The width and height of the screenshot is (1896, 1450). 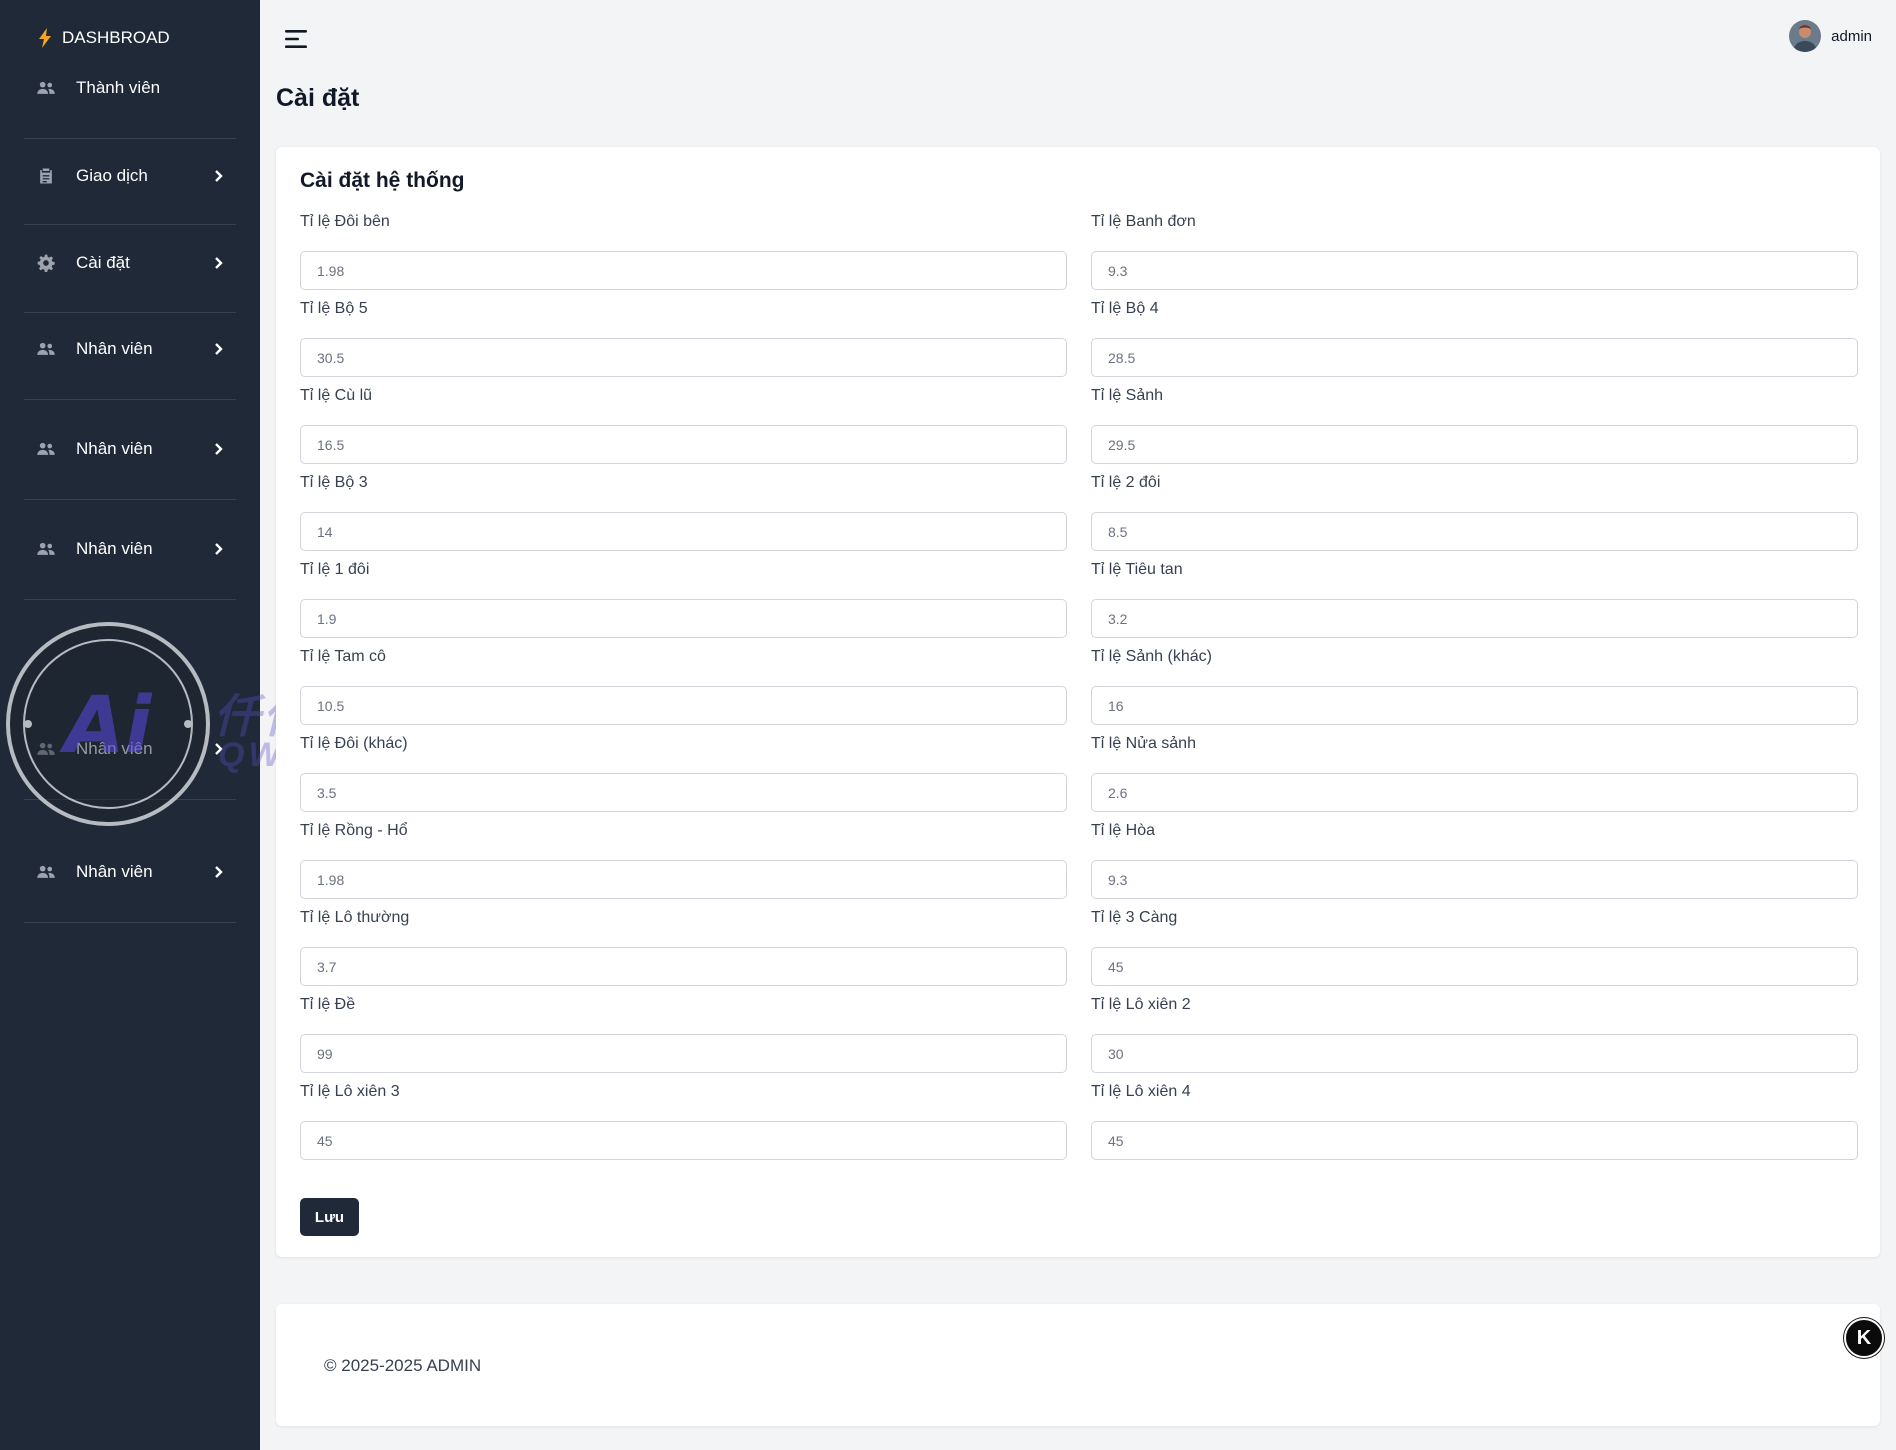 I want to click on save-button: Lưu, so click(x=329, y=1217).